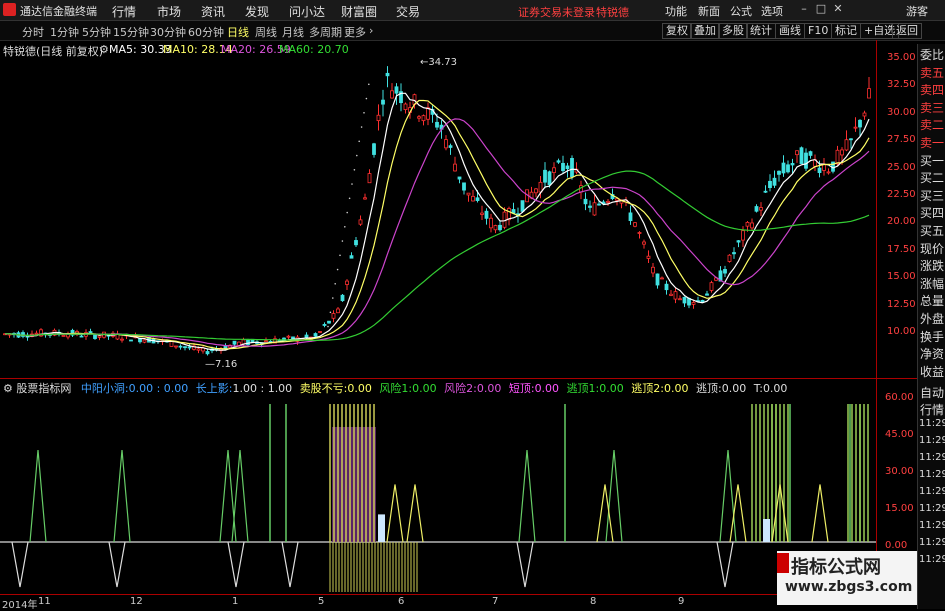 Image resolution: width=945 pixels, height=611 pixels. I want to click on price-tick-label: 10.00, so click(901, 331).